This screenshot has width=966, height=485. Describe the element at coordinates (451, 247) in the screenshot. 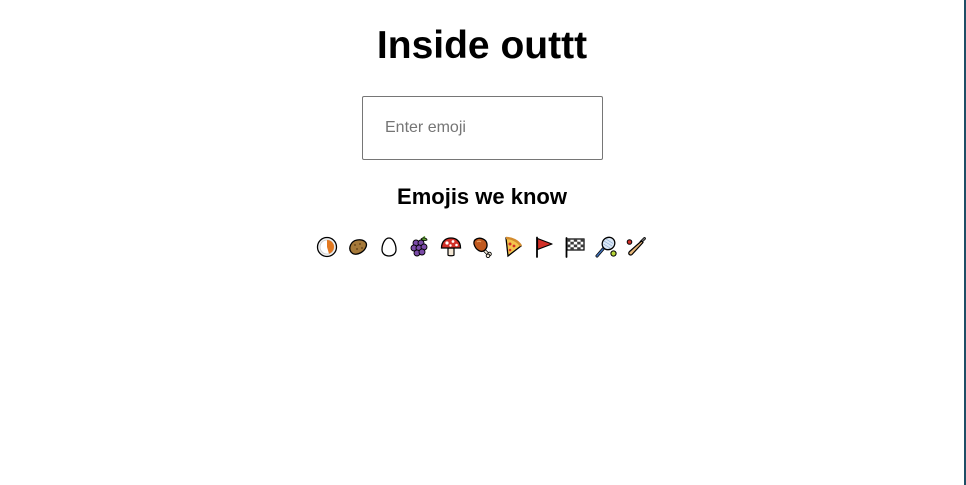

I see `mushroom-icon` at that location.